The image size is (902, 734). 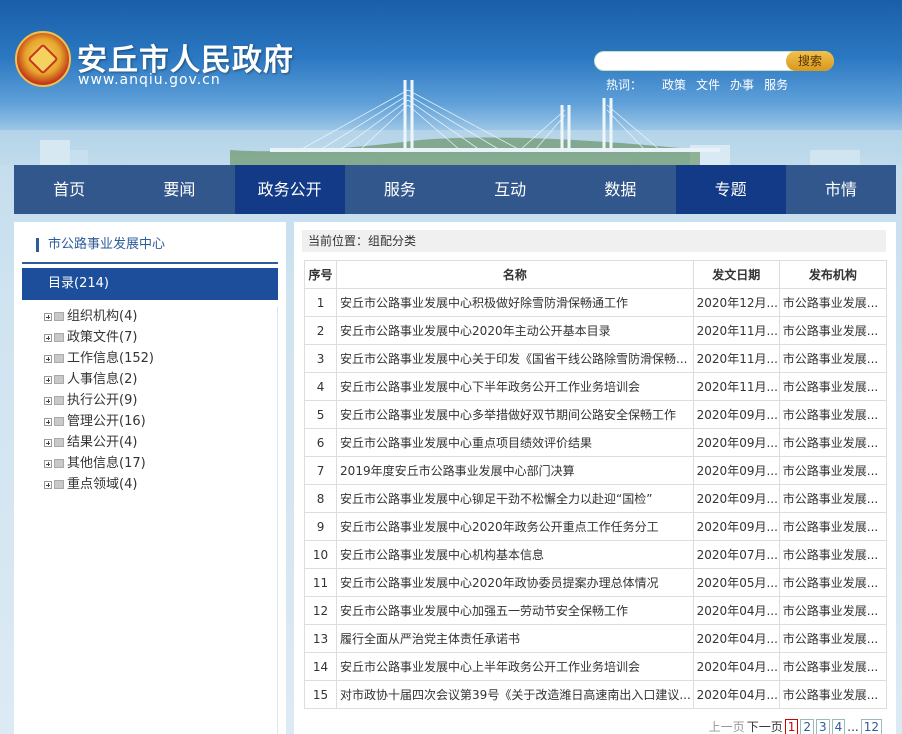 I want to click on row-title-link: 安丘市公路事业发展中心多举措做好双节期间公路安全保畅工作, so click(x=515, y=414).